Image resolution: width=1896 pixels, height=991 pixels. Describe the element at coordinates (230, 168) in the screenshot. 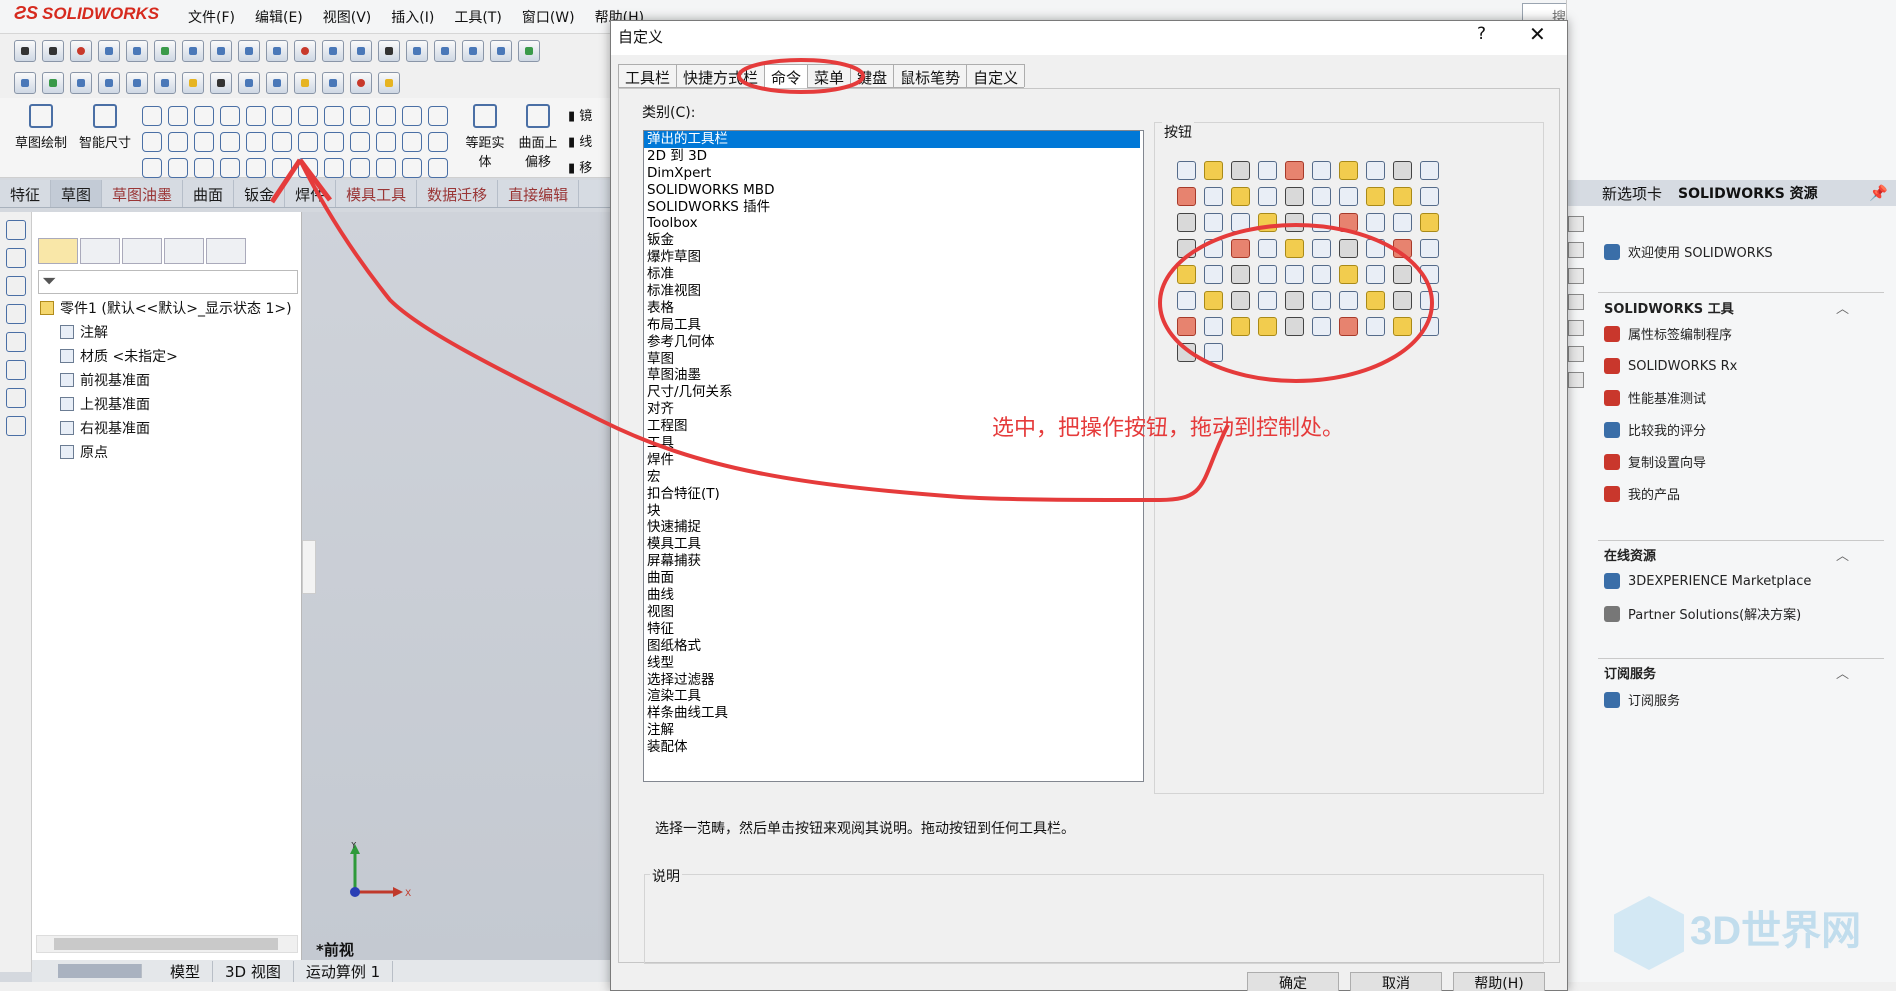

I see `sketch-3d-icon` at that location.